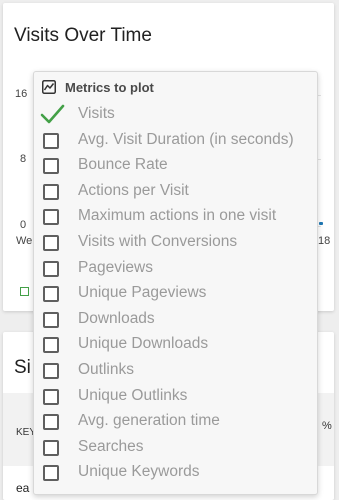  Describe the element at coordinates (23, 488) in the screenshot. I see `table-row-first-cell: ea` at that location.